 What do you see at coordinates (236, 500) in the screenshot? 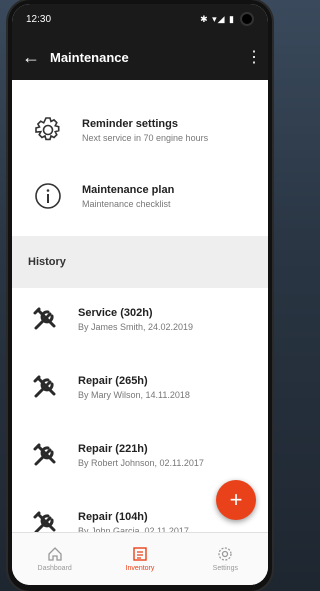
I see `add-record-button: +` at bounding box center [236, 500].